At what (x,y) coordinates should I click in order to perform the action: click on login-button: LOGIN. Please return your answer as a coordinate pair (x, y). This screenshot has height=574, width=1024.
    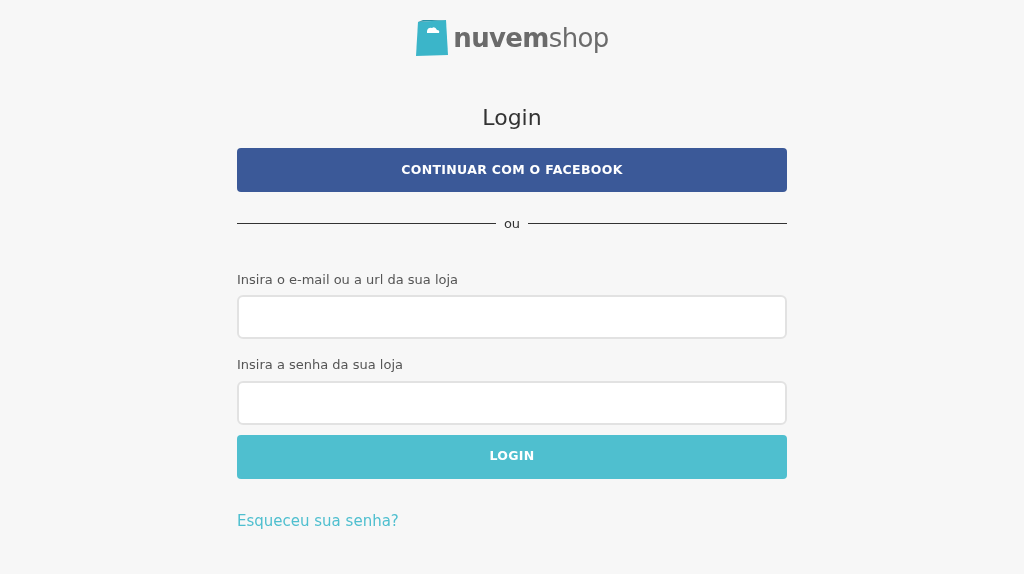
    Looking at the image, I should click on (512, 456).